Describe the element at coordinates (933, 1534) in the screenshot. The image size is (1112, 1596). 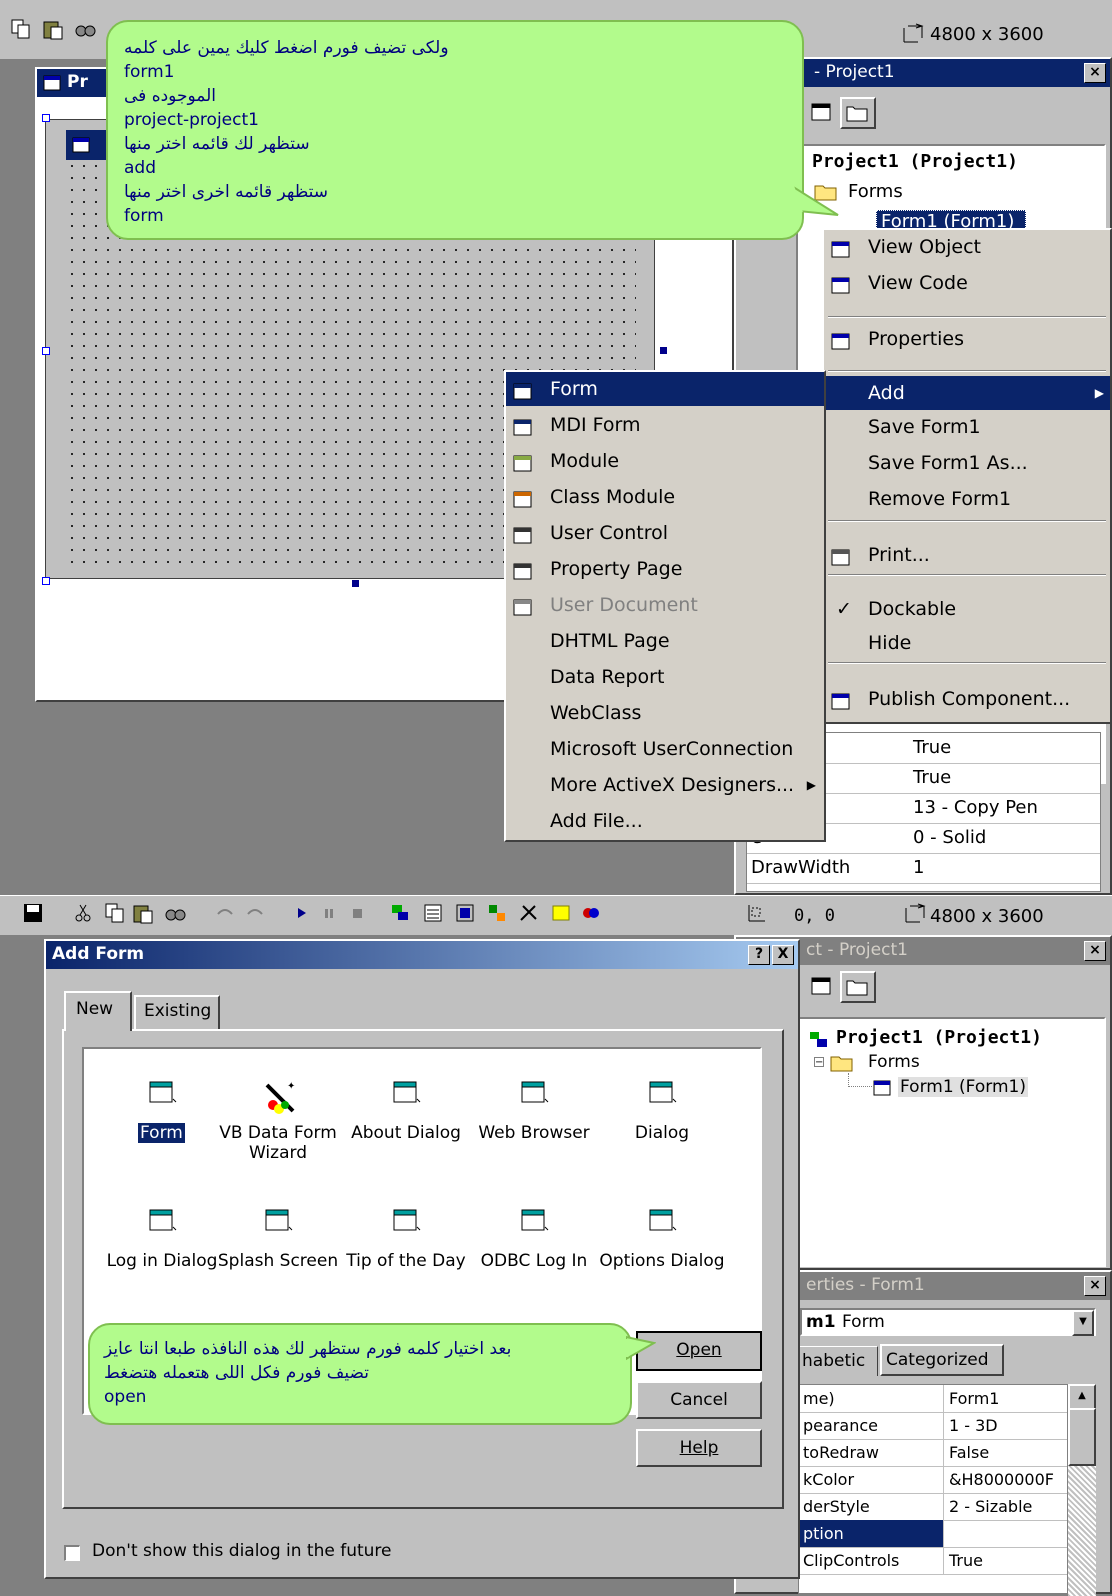
I see `property-row: ption` at that location.